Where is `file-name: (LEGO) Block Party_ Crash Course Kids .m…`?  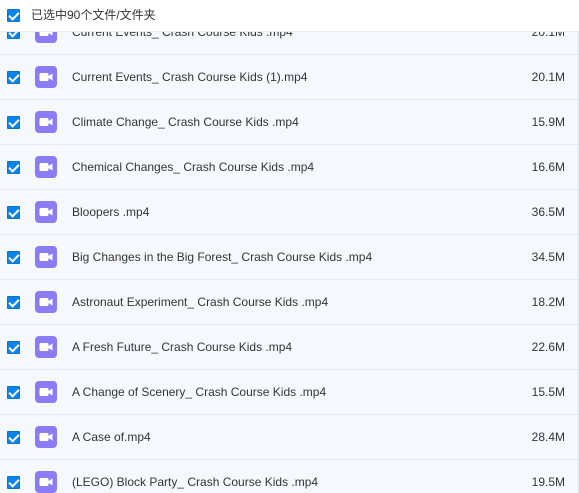 file-name: (LEGO) Block Party_ Crash Course Kids .m… is located at coordinates (195, 482).